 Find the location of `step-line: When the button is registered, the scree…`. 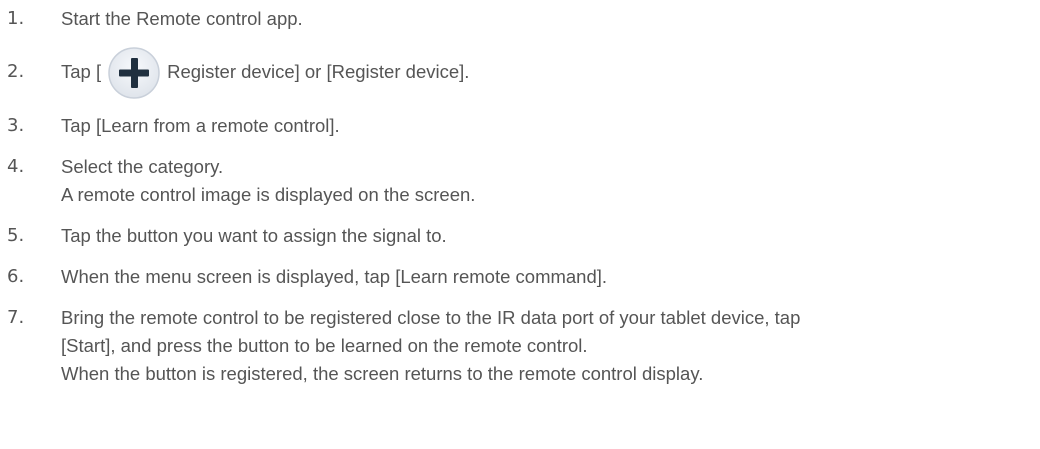

step-line: When the button is registered, the scree… is located at coordinates (382, 373).